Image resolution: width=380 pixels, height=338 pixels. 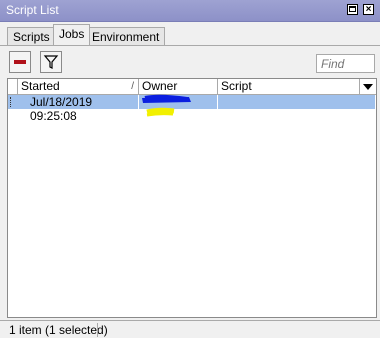 What do you see at coordinates (72, 34) in the screenshot?
I see `tab-jobs: Jobs` at bounding box center [72, 34].